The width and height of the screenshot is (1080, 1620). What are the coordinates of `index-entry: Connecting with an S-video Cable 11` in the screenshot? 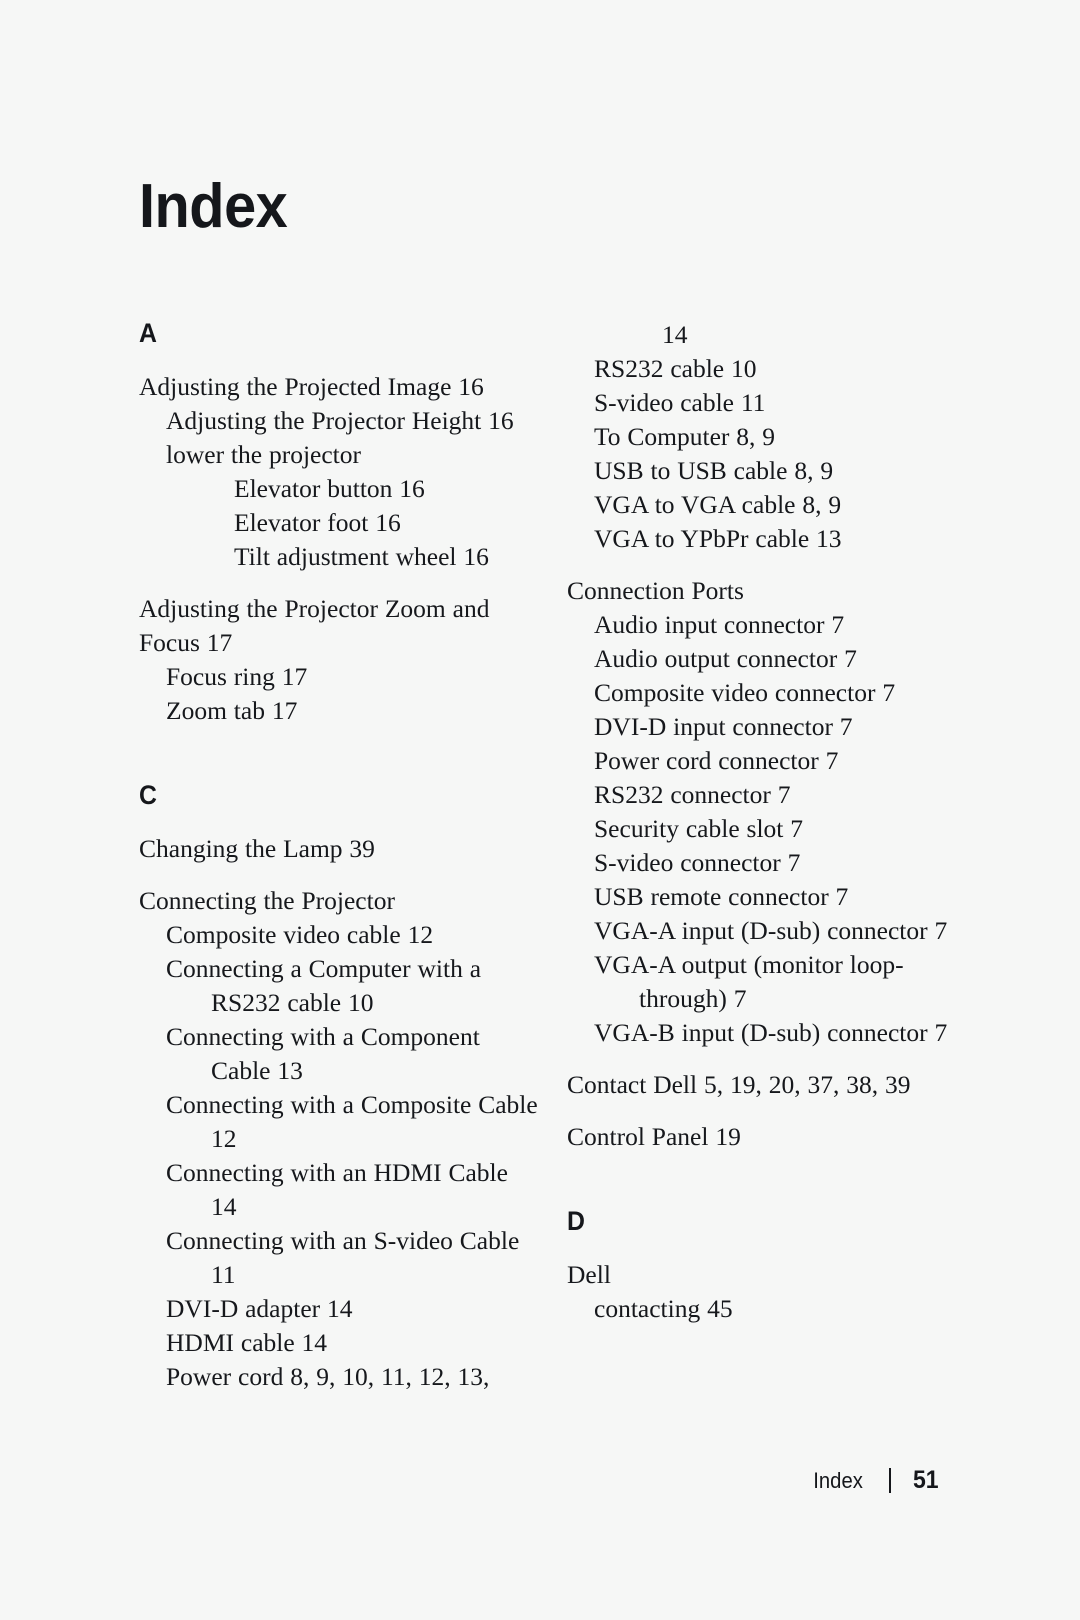 It's located at (352, 1258).